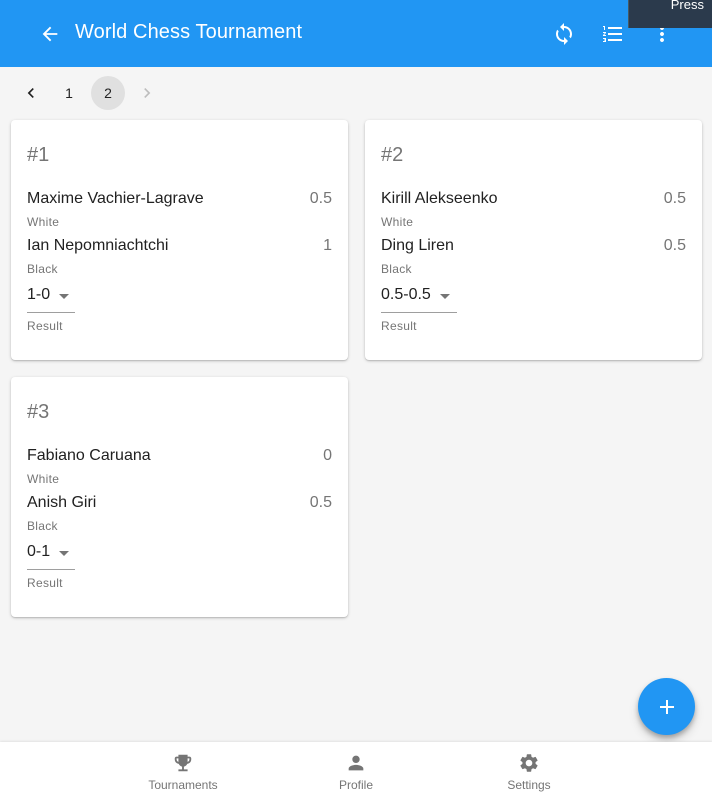 The image size is (712, 800). I want to click on trophy-icon, so click(183, 763).